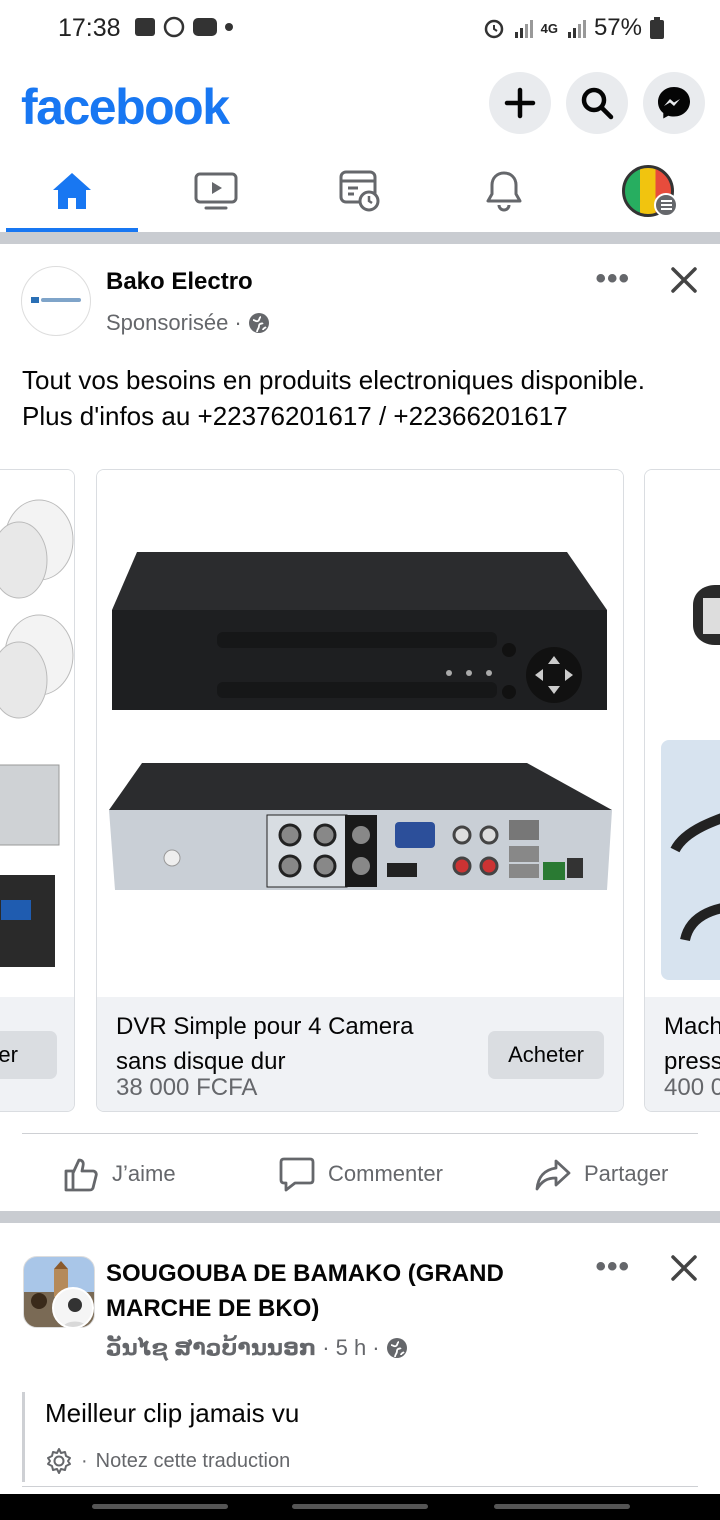  What do you see at coordinates (360, 104) in the screenshot?
I see `app-header: facebook` at bounding box center [360, 104].